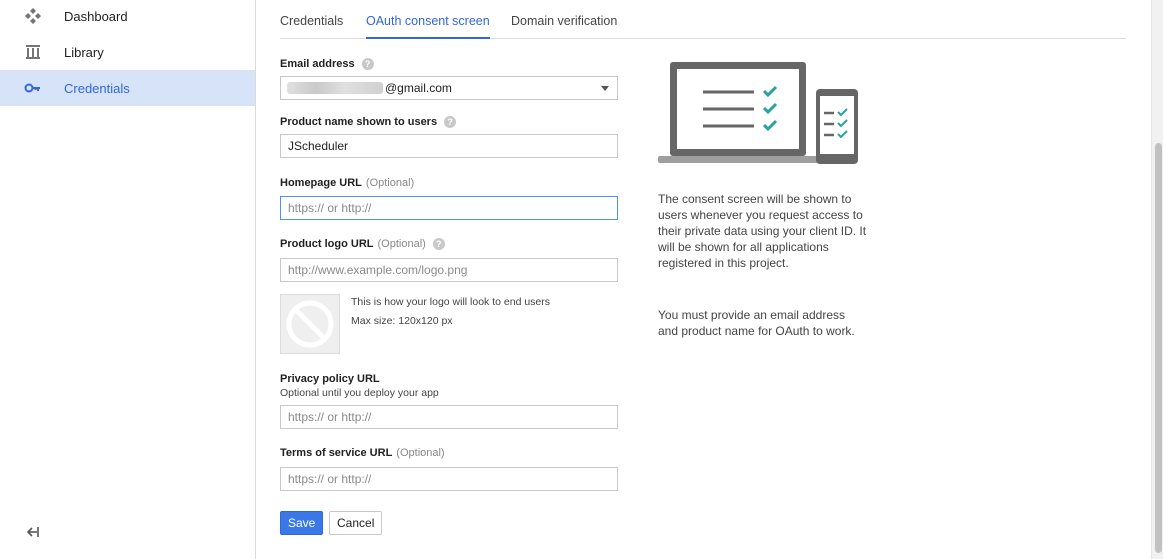 The height and width of the screenshot is (559, 1163). I want to click on tab-oauth-consent-screen: OAuth consent screen, so click(428, 26).